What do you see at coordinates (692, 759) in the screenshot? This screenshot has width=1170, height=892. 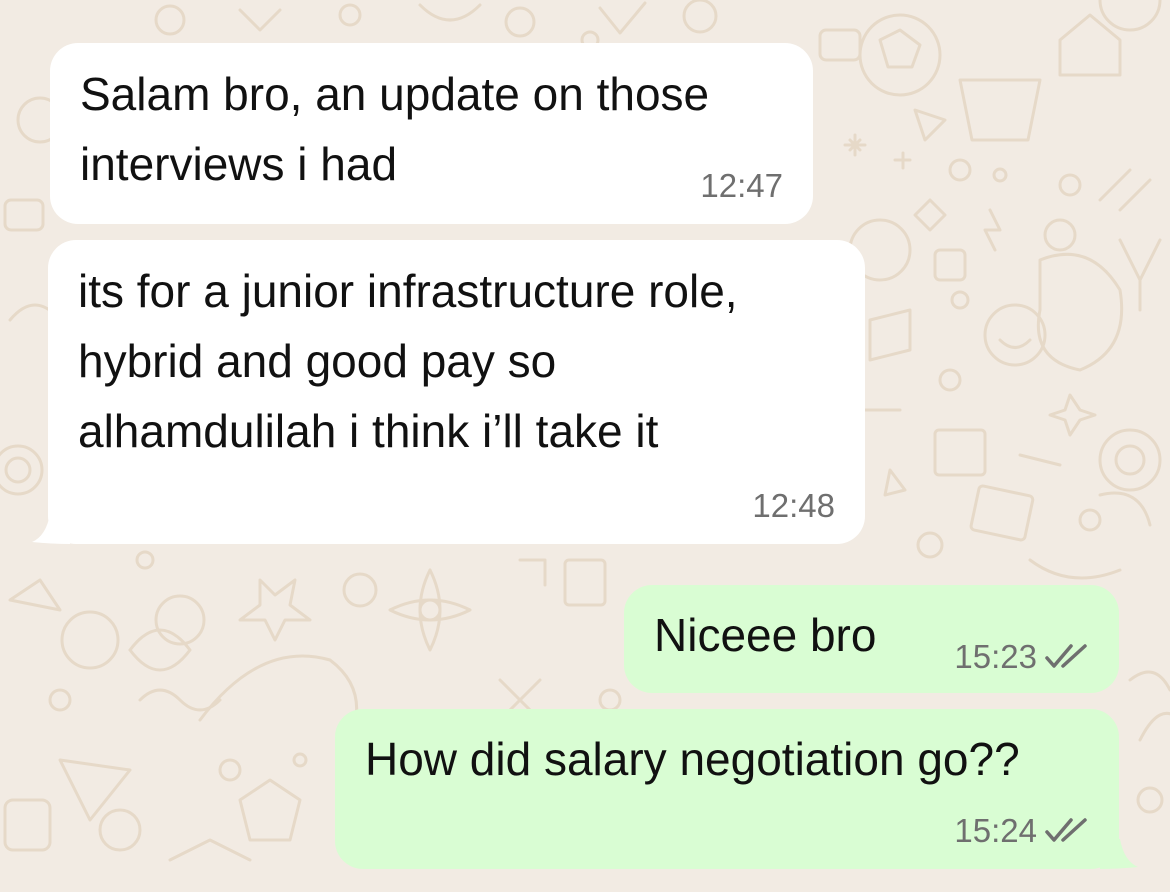 I see `message-text: How did salary negotiation go??` at bounding box center [692, 759].